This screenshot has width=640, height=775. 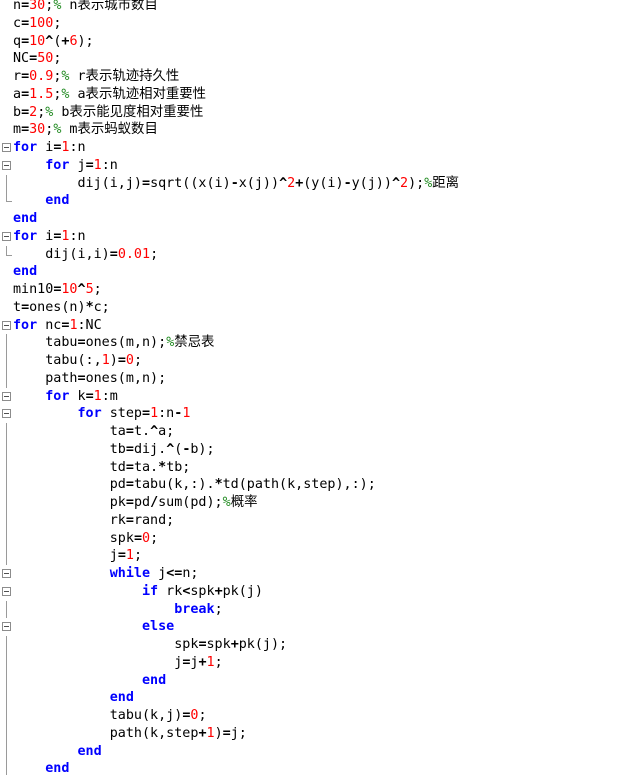 I want to click on code-text: dij(i,i)=0.01;, so click(x=85, y=255).